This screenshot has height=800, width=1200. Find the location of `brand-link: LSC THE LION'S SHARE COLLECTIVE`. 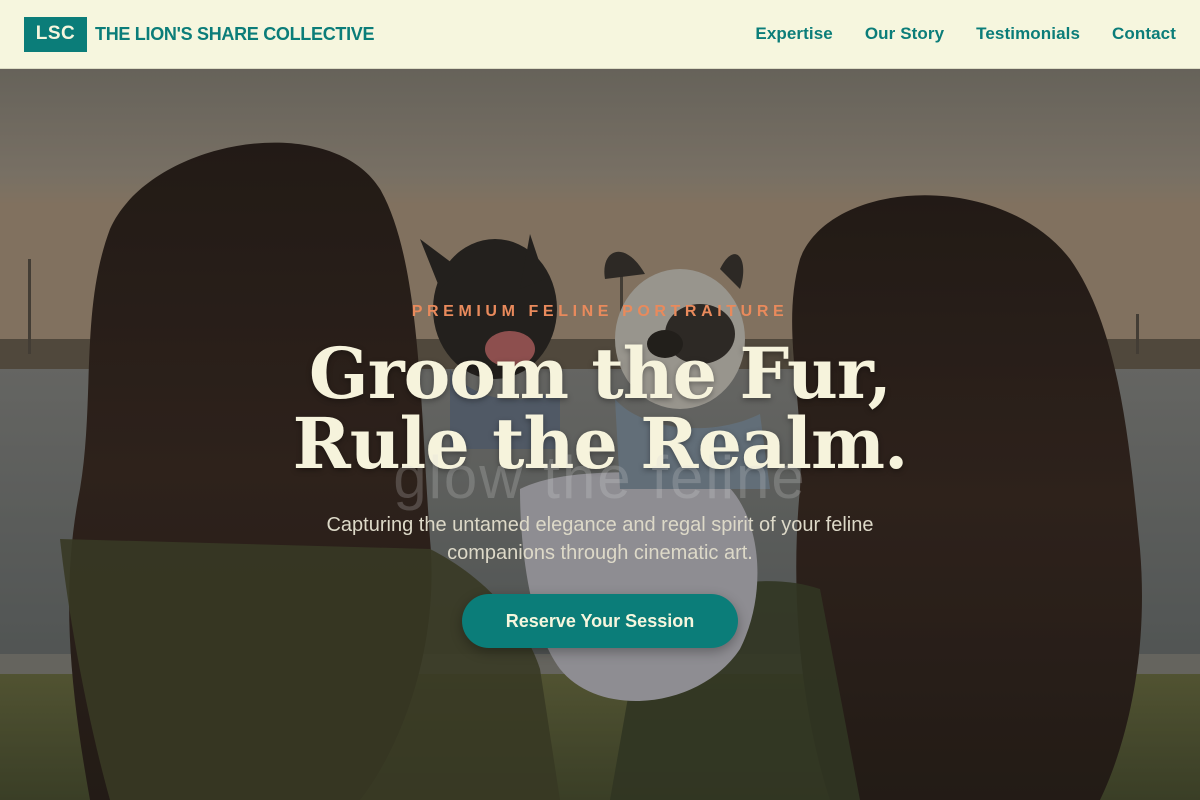

brand-link: LSC THE LION'S SHARE COLLECTIVE is located at coordinates (199, 34).